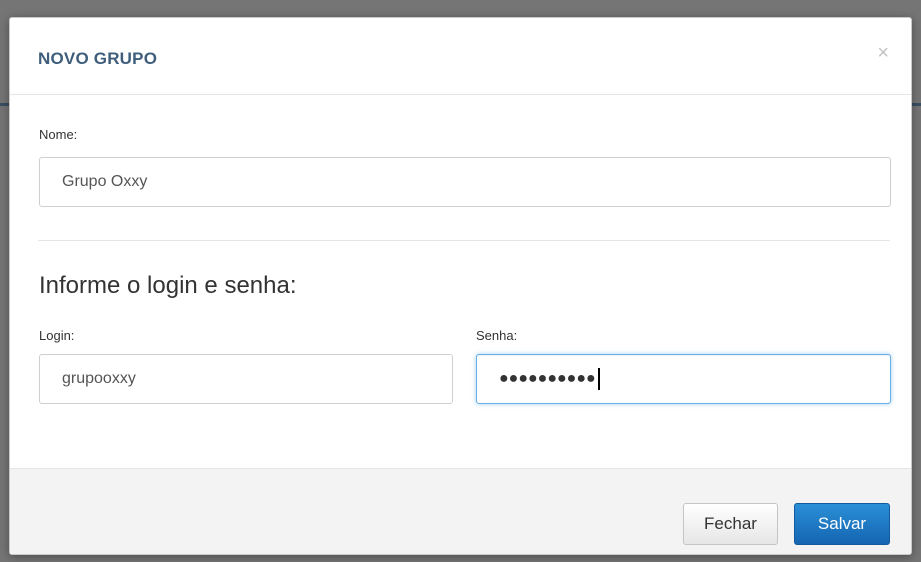  I want to click on section-divider, so click(464, 240).